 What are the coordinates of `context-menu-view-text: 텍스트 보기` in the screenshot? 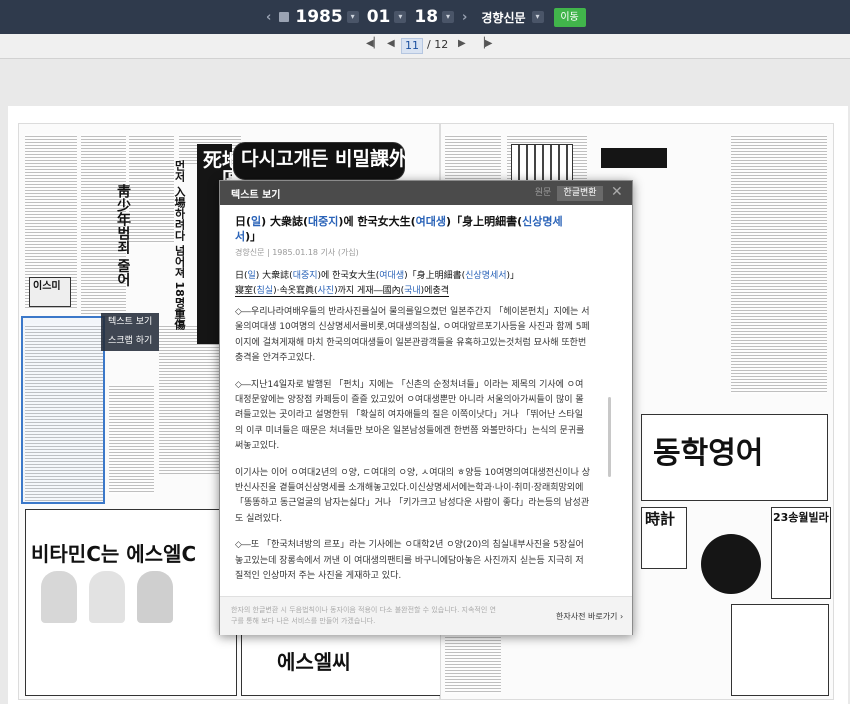 It's located at (130, 322).